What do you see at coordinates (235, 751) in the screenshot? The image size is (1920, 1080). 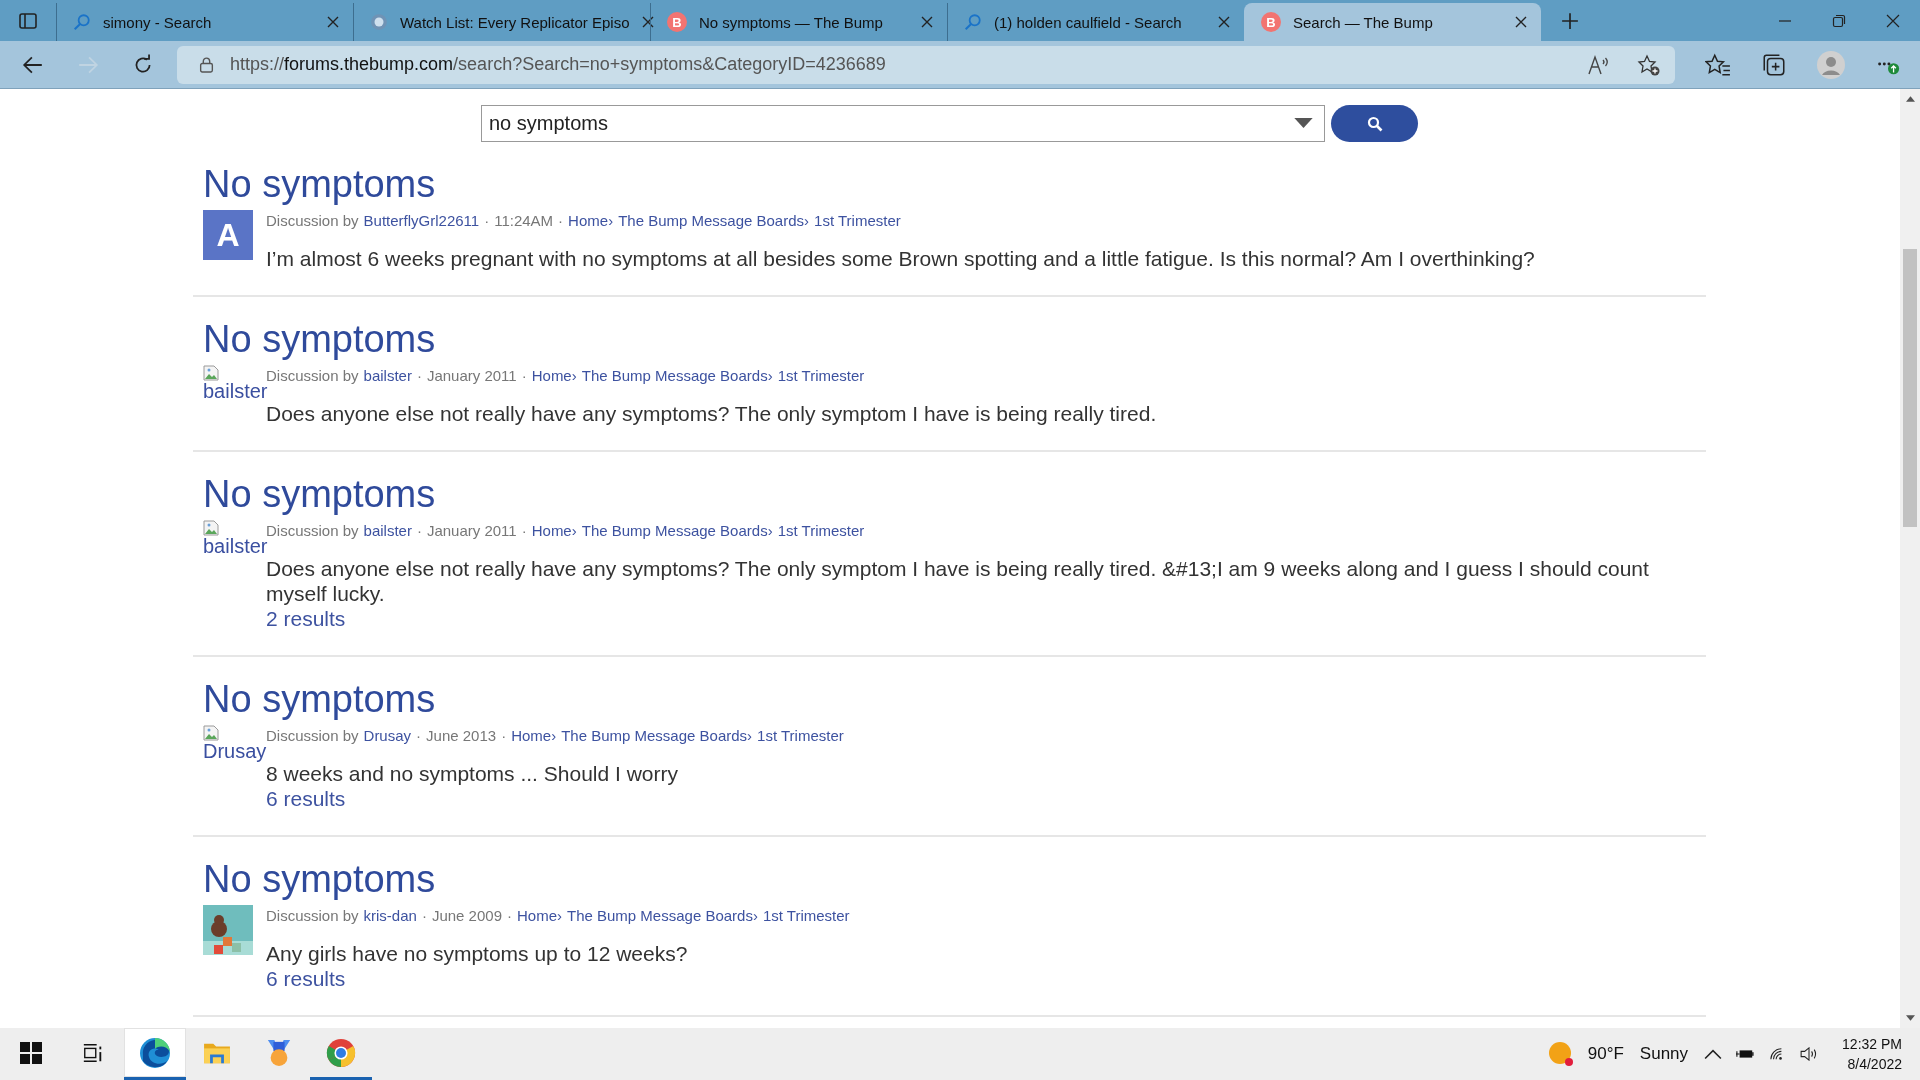 I see `avatar-alt-text: Drusay` at bounding box center [235, 751].